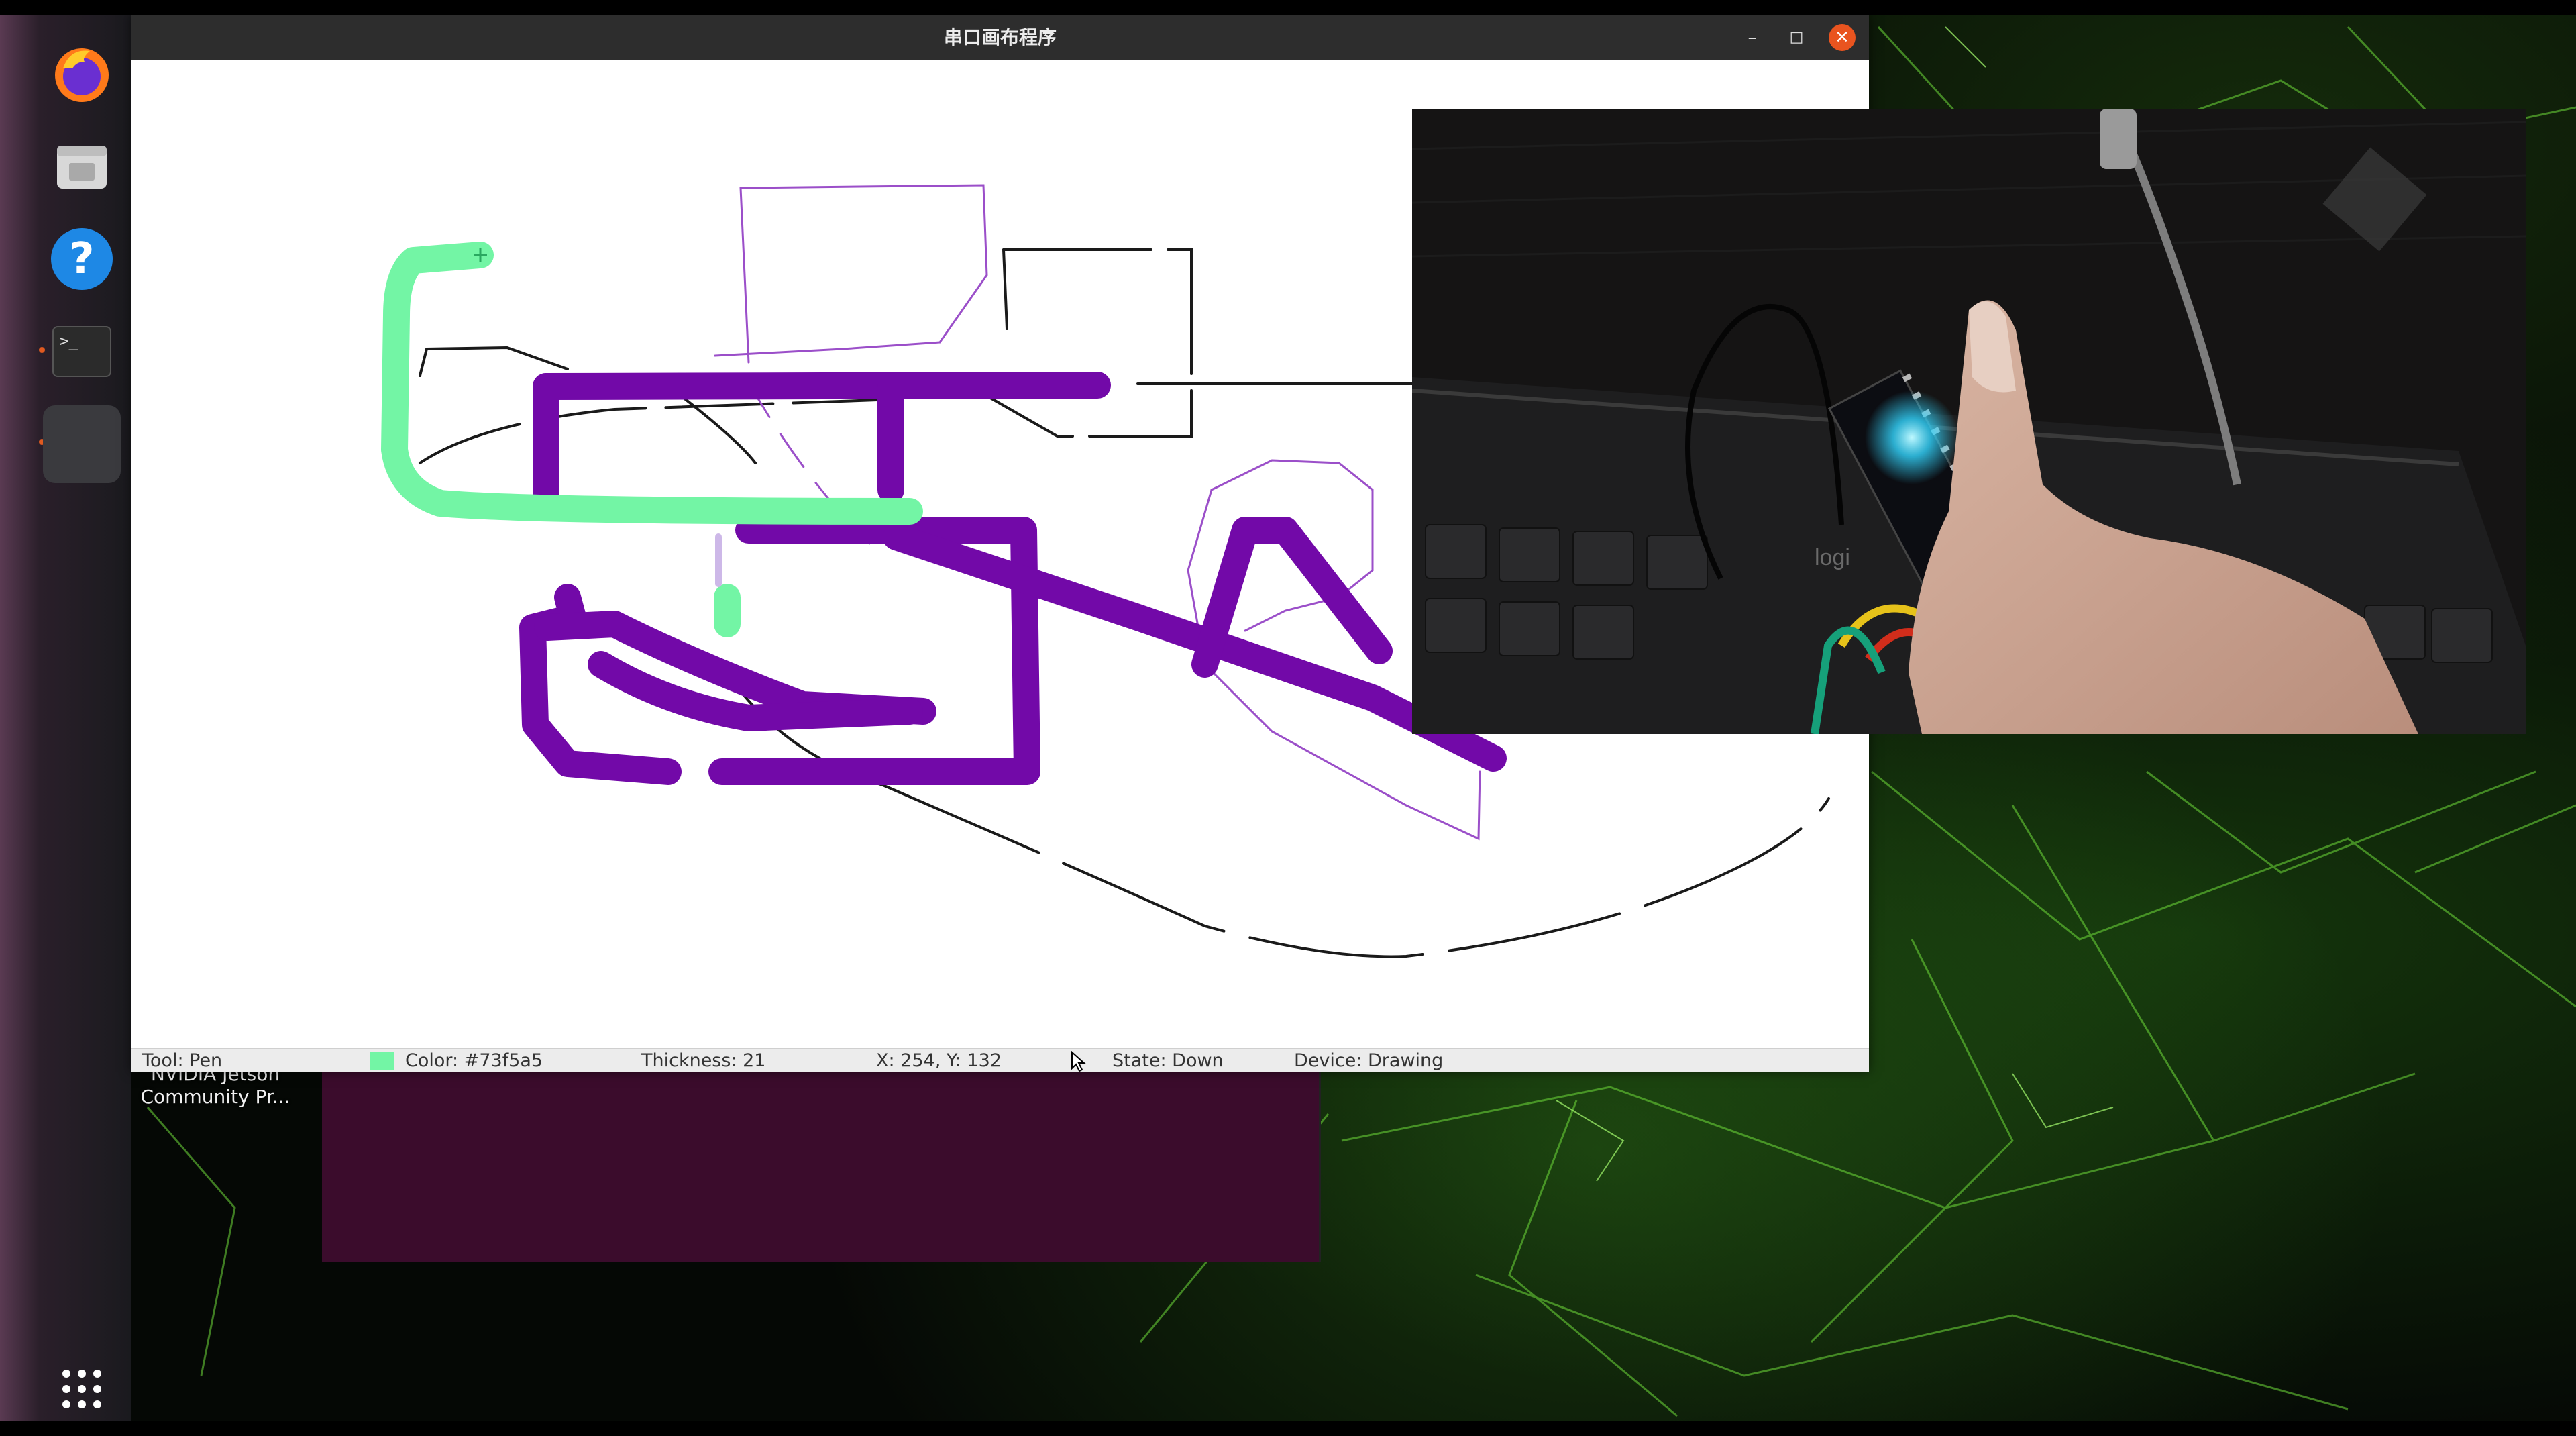  I want to click on apps-grid-icon, so click(81, 1389).